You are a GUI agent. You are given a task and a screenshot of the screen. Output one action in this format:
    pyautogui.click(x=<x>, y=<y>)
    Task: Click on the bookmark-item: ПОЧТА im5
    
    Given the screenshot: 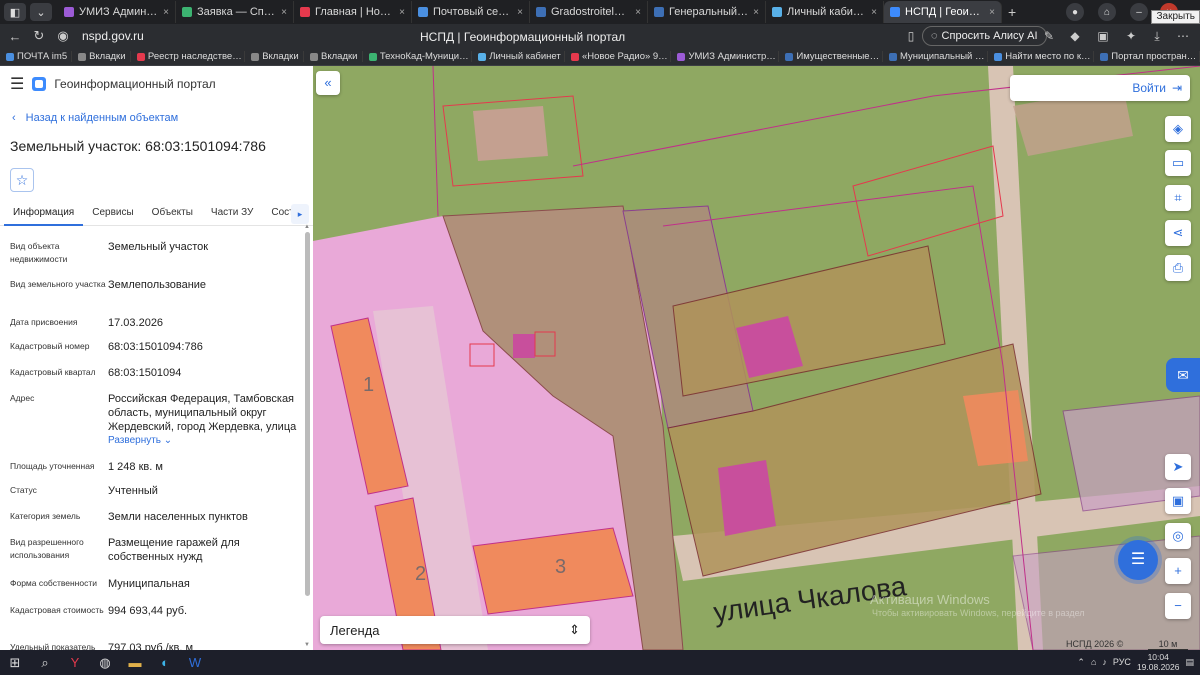 What is the action you would take?
    pyautogui.click(x=36, y=56)
    